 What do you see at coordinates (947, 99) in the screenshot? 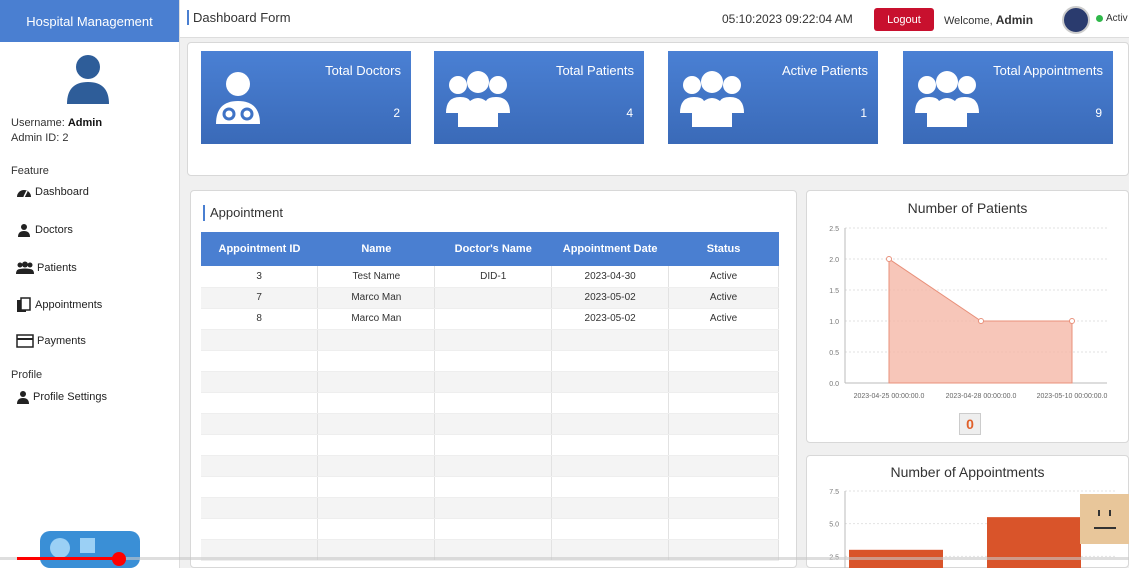
I see `users-group-icon` at bounding box center [947, 99].